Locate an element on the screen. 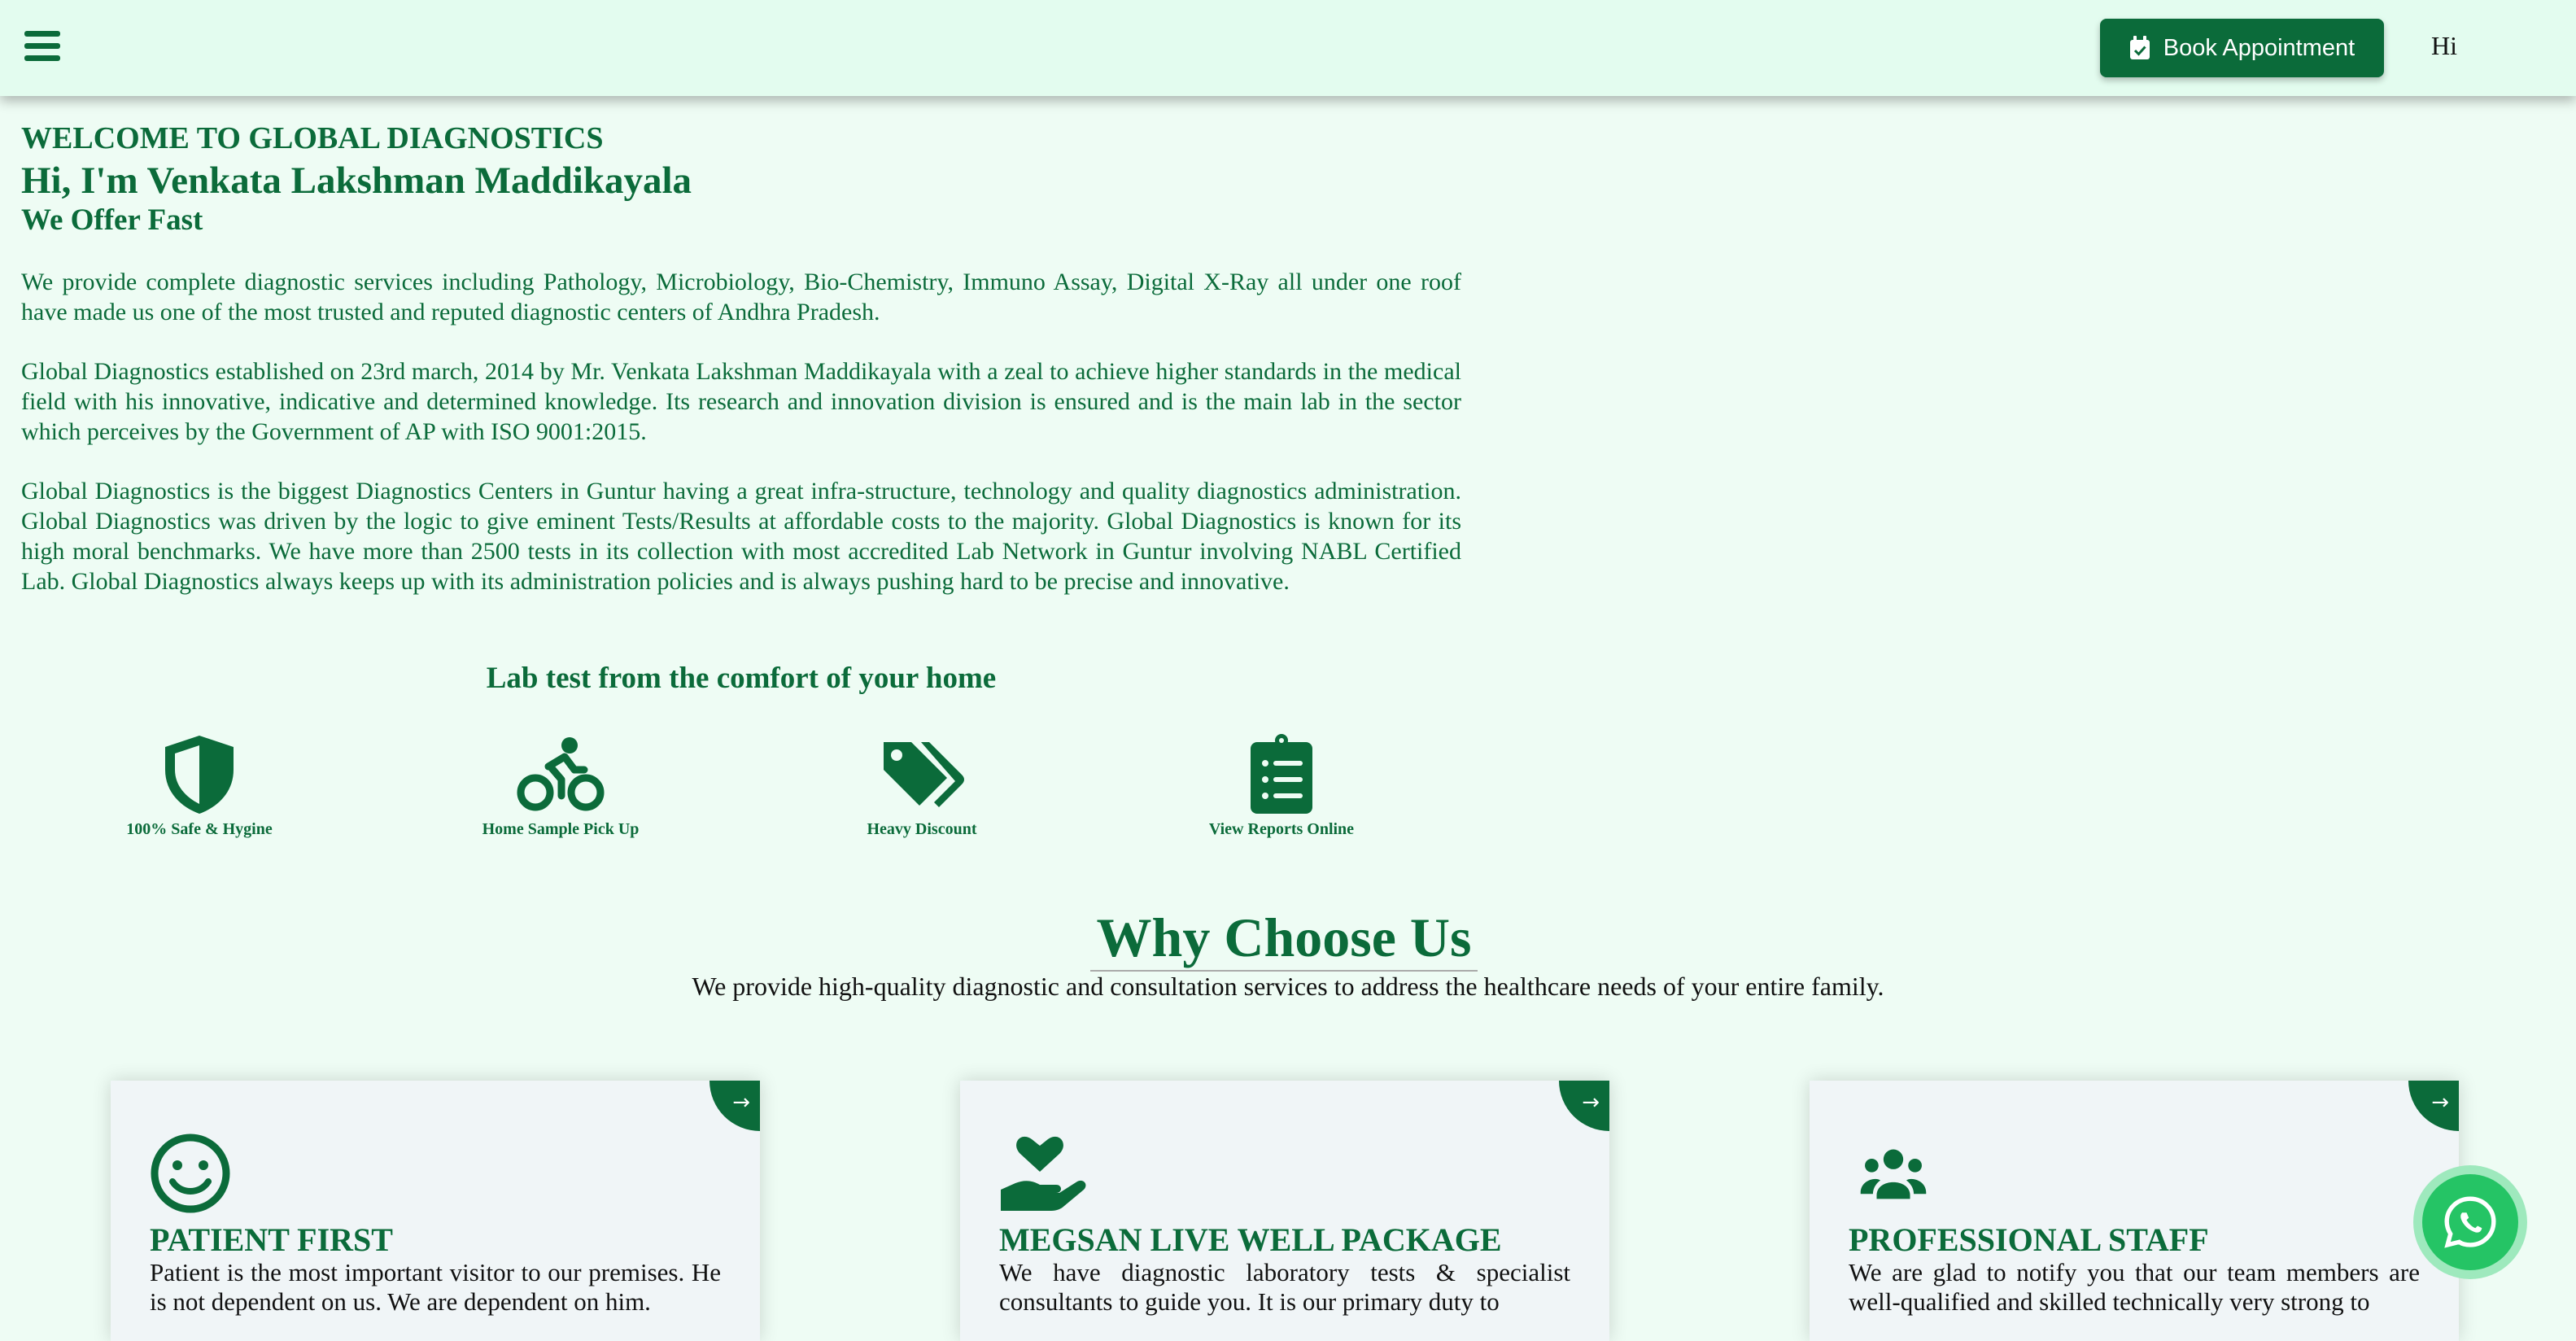  top-navbar: Book Appointment Hi is located at coordinates (1288, 48).